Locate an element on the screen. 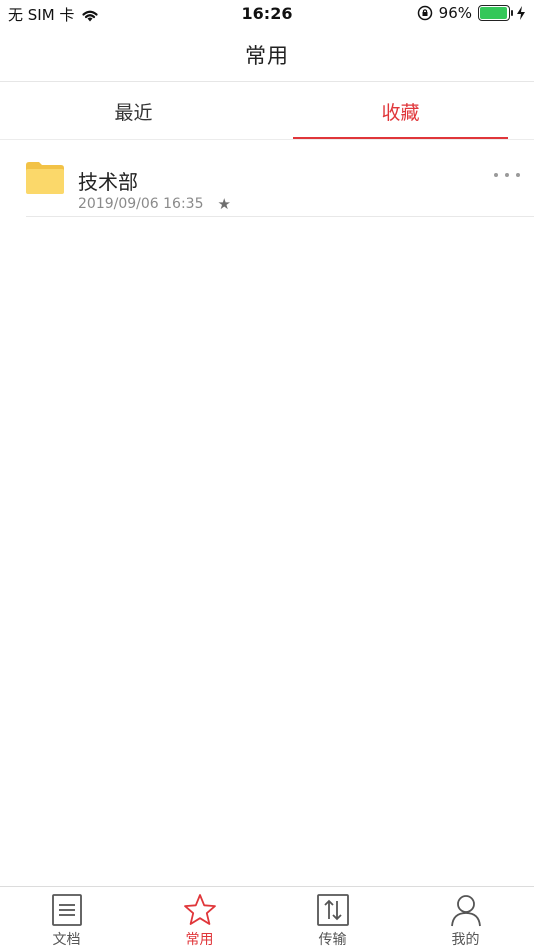 This screenshot has width=534, height=950. item-date: 2019/09/06 16:35 is located at coordinates (141, 204).